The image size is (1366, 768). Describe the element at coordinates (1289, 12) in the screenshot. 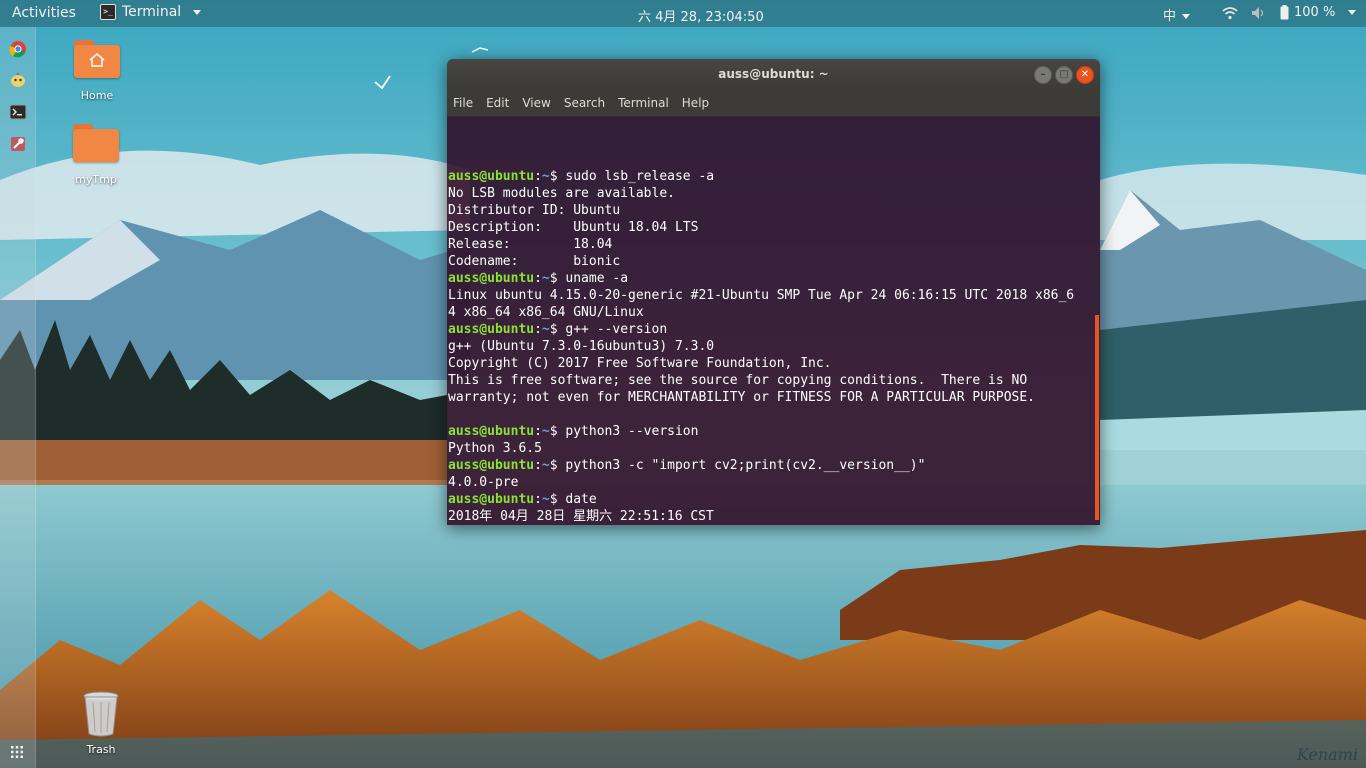

I see `system-tray: 100 %` at that location.